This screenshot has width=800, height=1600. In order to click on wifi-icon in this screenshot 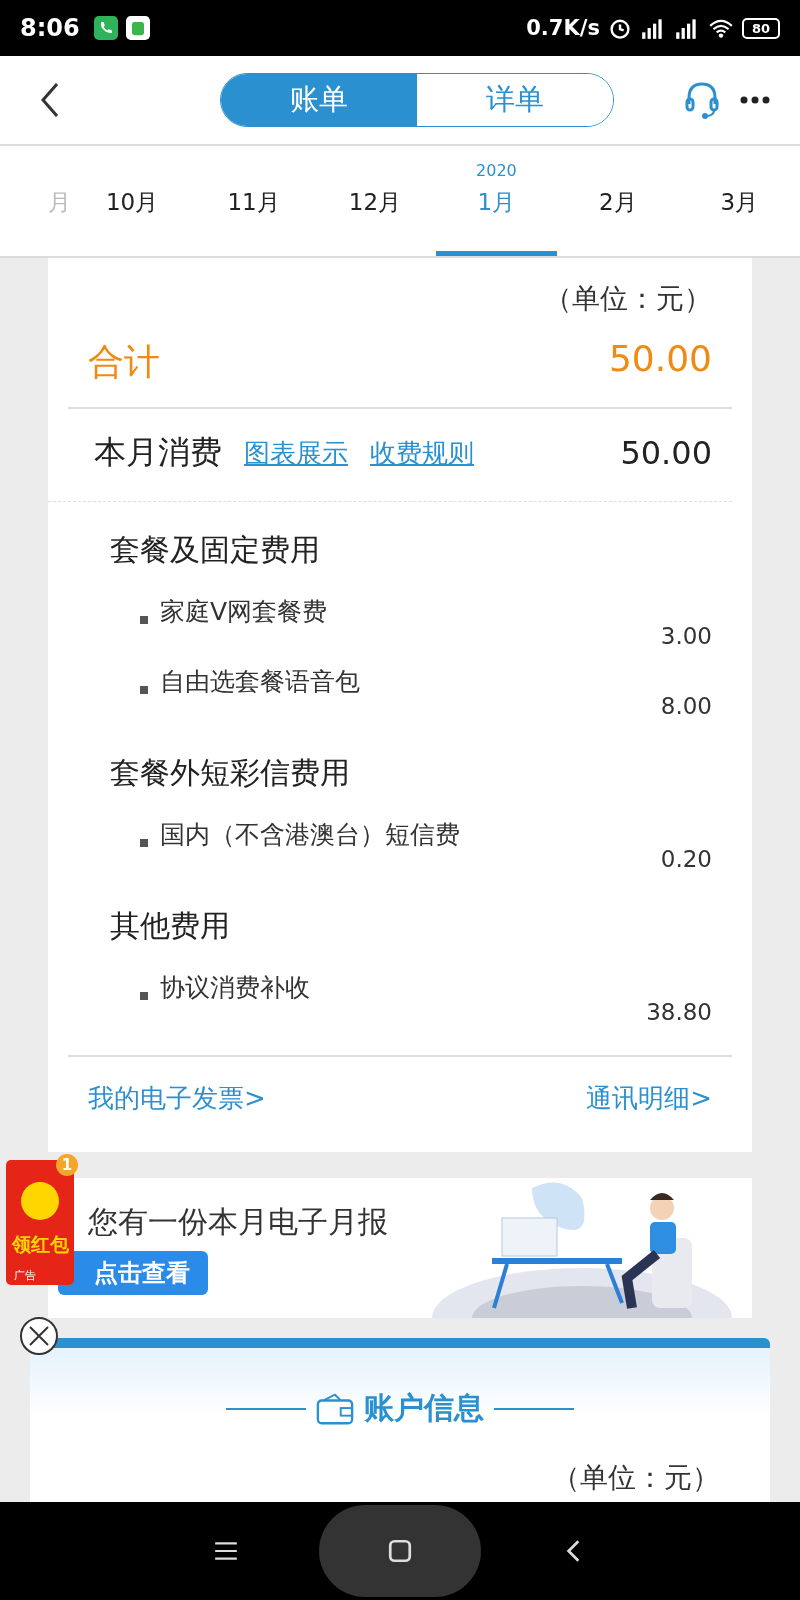, I will do `click(720, 28)`.